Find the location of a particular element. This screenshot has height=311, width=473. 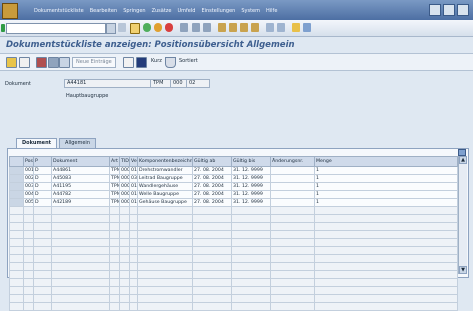

back-icon is located at coordinates (147, 27).